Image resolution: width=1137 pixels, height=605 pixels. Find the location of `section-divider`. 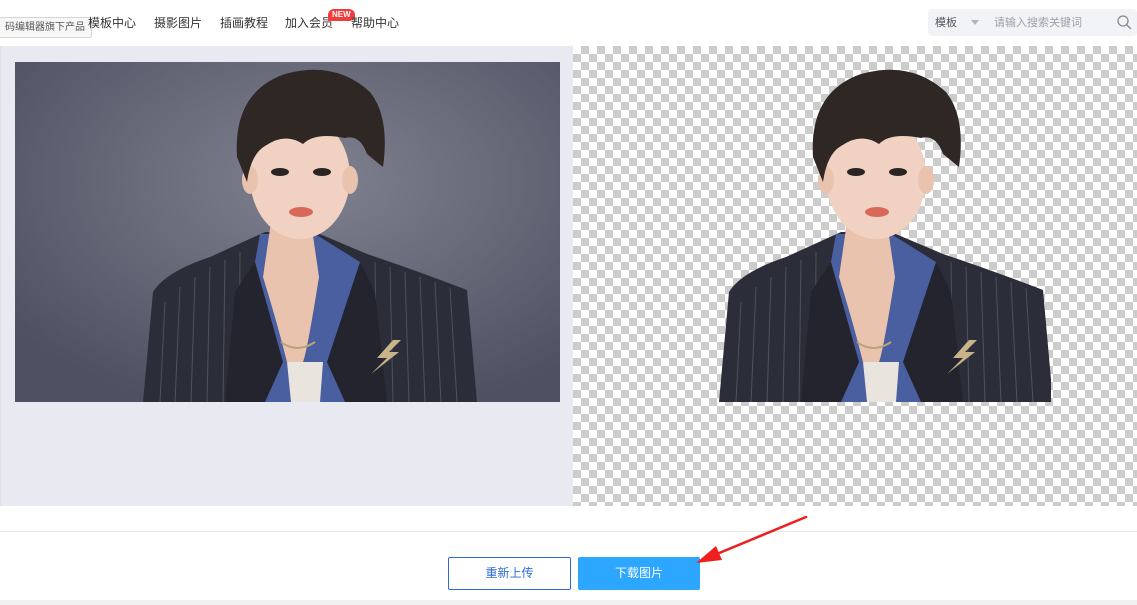

section-divider is located at coordinates (568, 531).